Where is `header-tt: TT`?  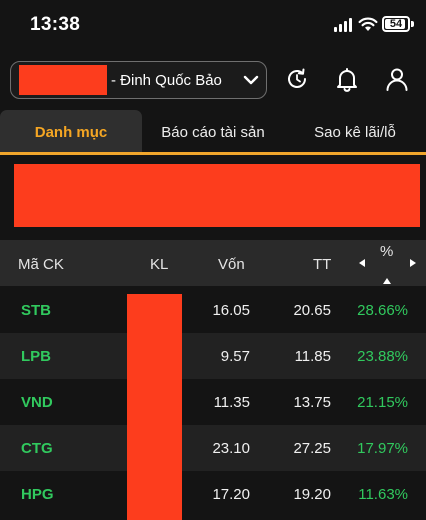 header-tt: TT is located at coordinates (322, 264).